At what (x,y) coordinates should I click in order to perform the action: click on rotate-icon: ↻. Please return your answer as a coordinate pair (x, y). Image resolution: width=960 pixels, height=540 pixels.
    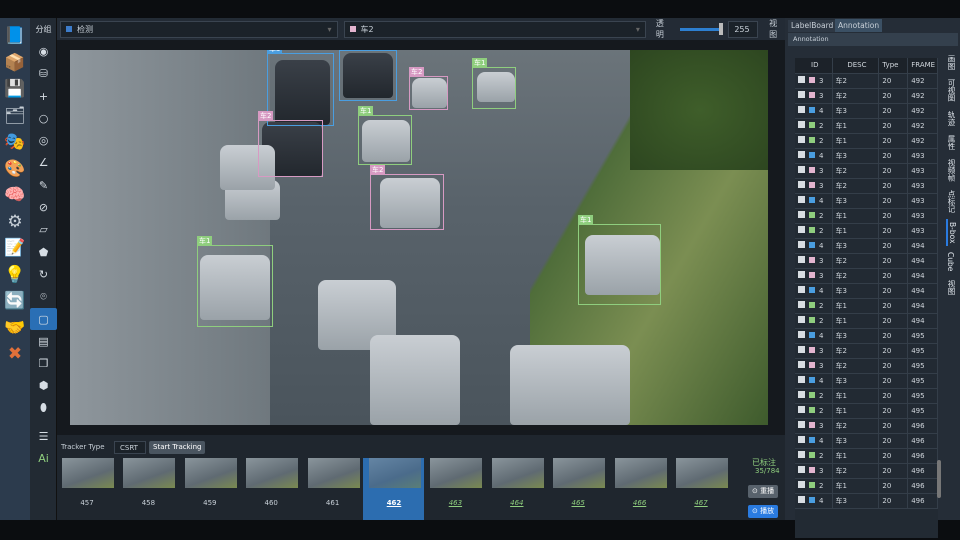
    Looking at the image, I should click on (43, 274).